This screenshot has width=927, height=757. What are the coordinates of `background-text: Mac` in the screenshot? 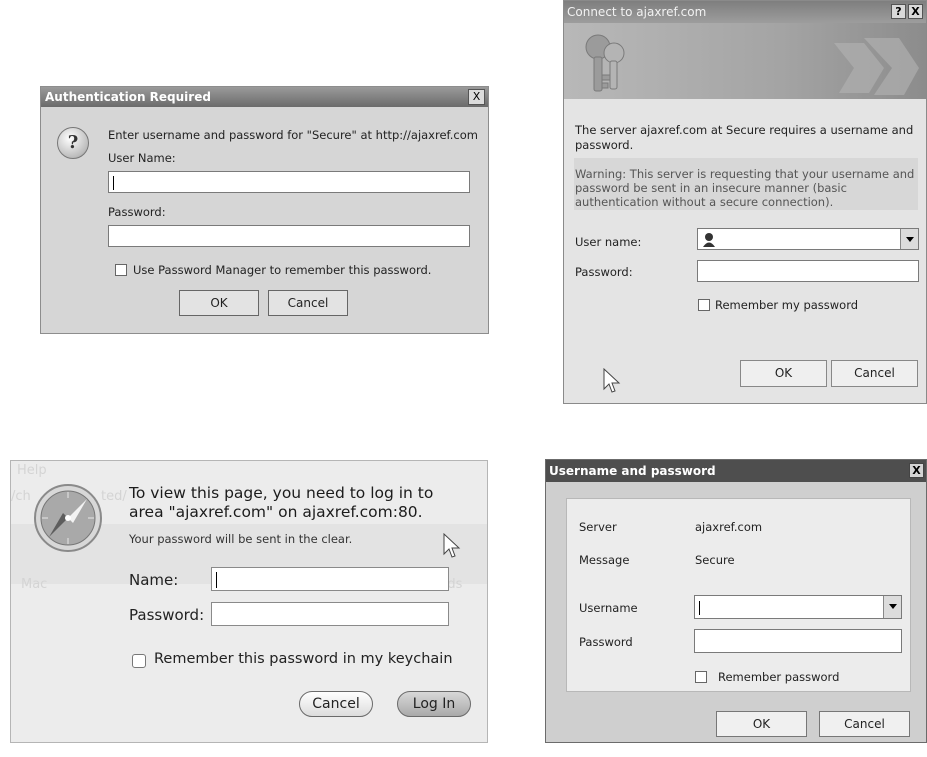 It's located at (34, 584).